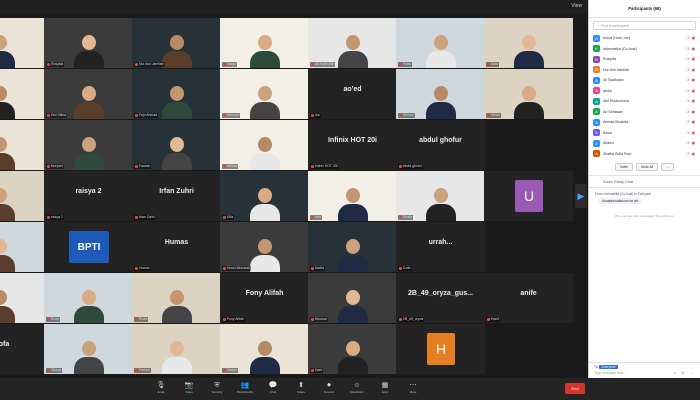 Image resolution: width=700 pixels, height=400 pixels. What do you see at coordinates (644, 216) in the screenshot?
I see `chat-notice: Who can see your messages? Recording on` at bounding box center [644, 216].